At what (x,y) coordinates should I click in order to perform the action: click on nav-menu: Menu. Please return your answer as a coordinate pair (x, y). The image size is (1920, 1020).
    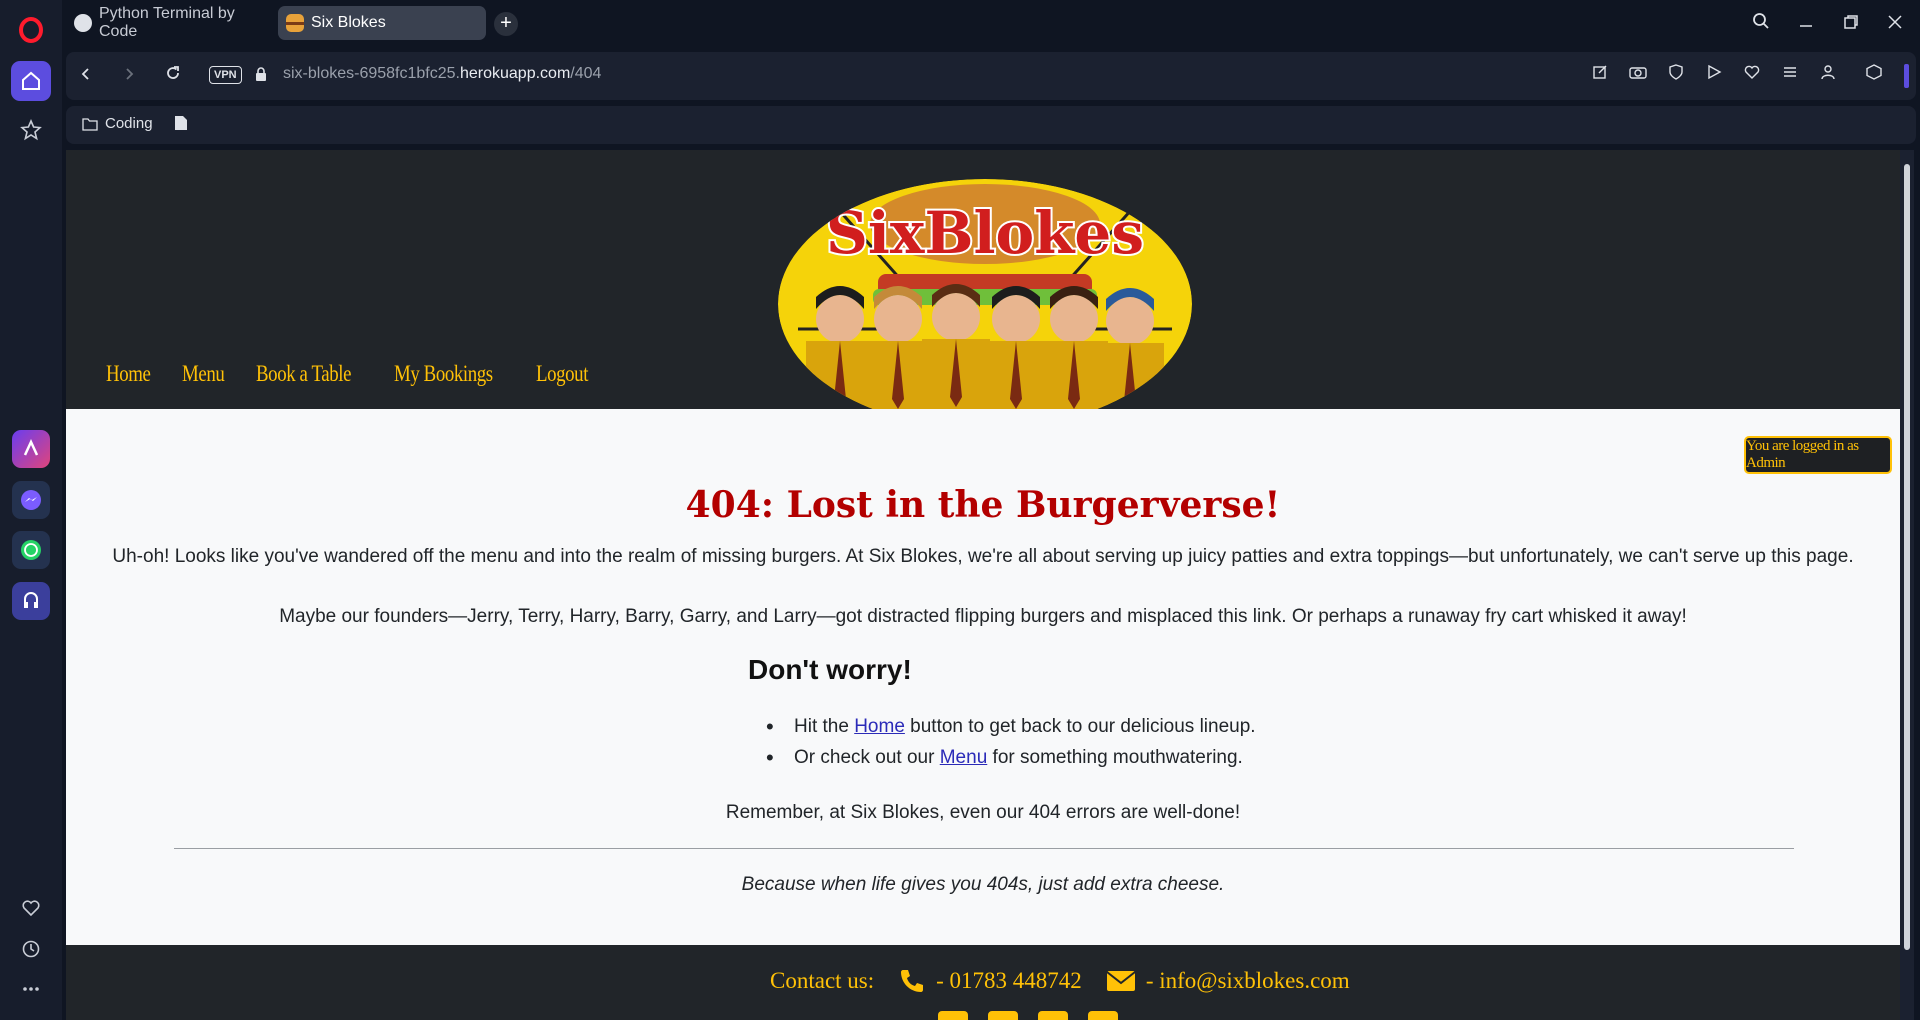
    Looking at the image, I should click on (203, 374).